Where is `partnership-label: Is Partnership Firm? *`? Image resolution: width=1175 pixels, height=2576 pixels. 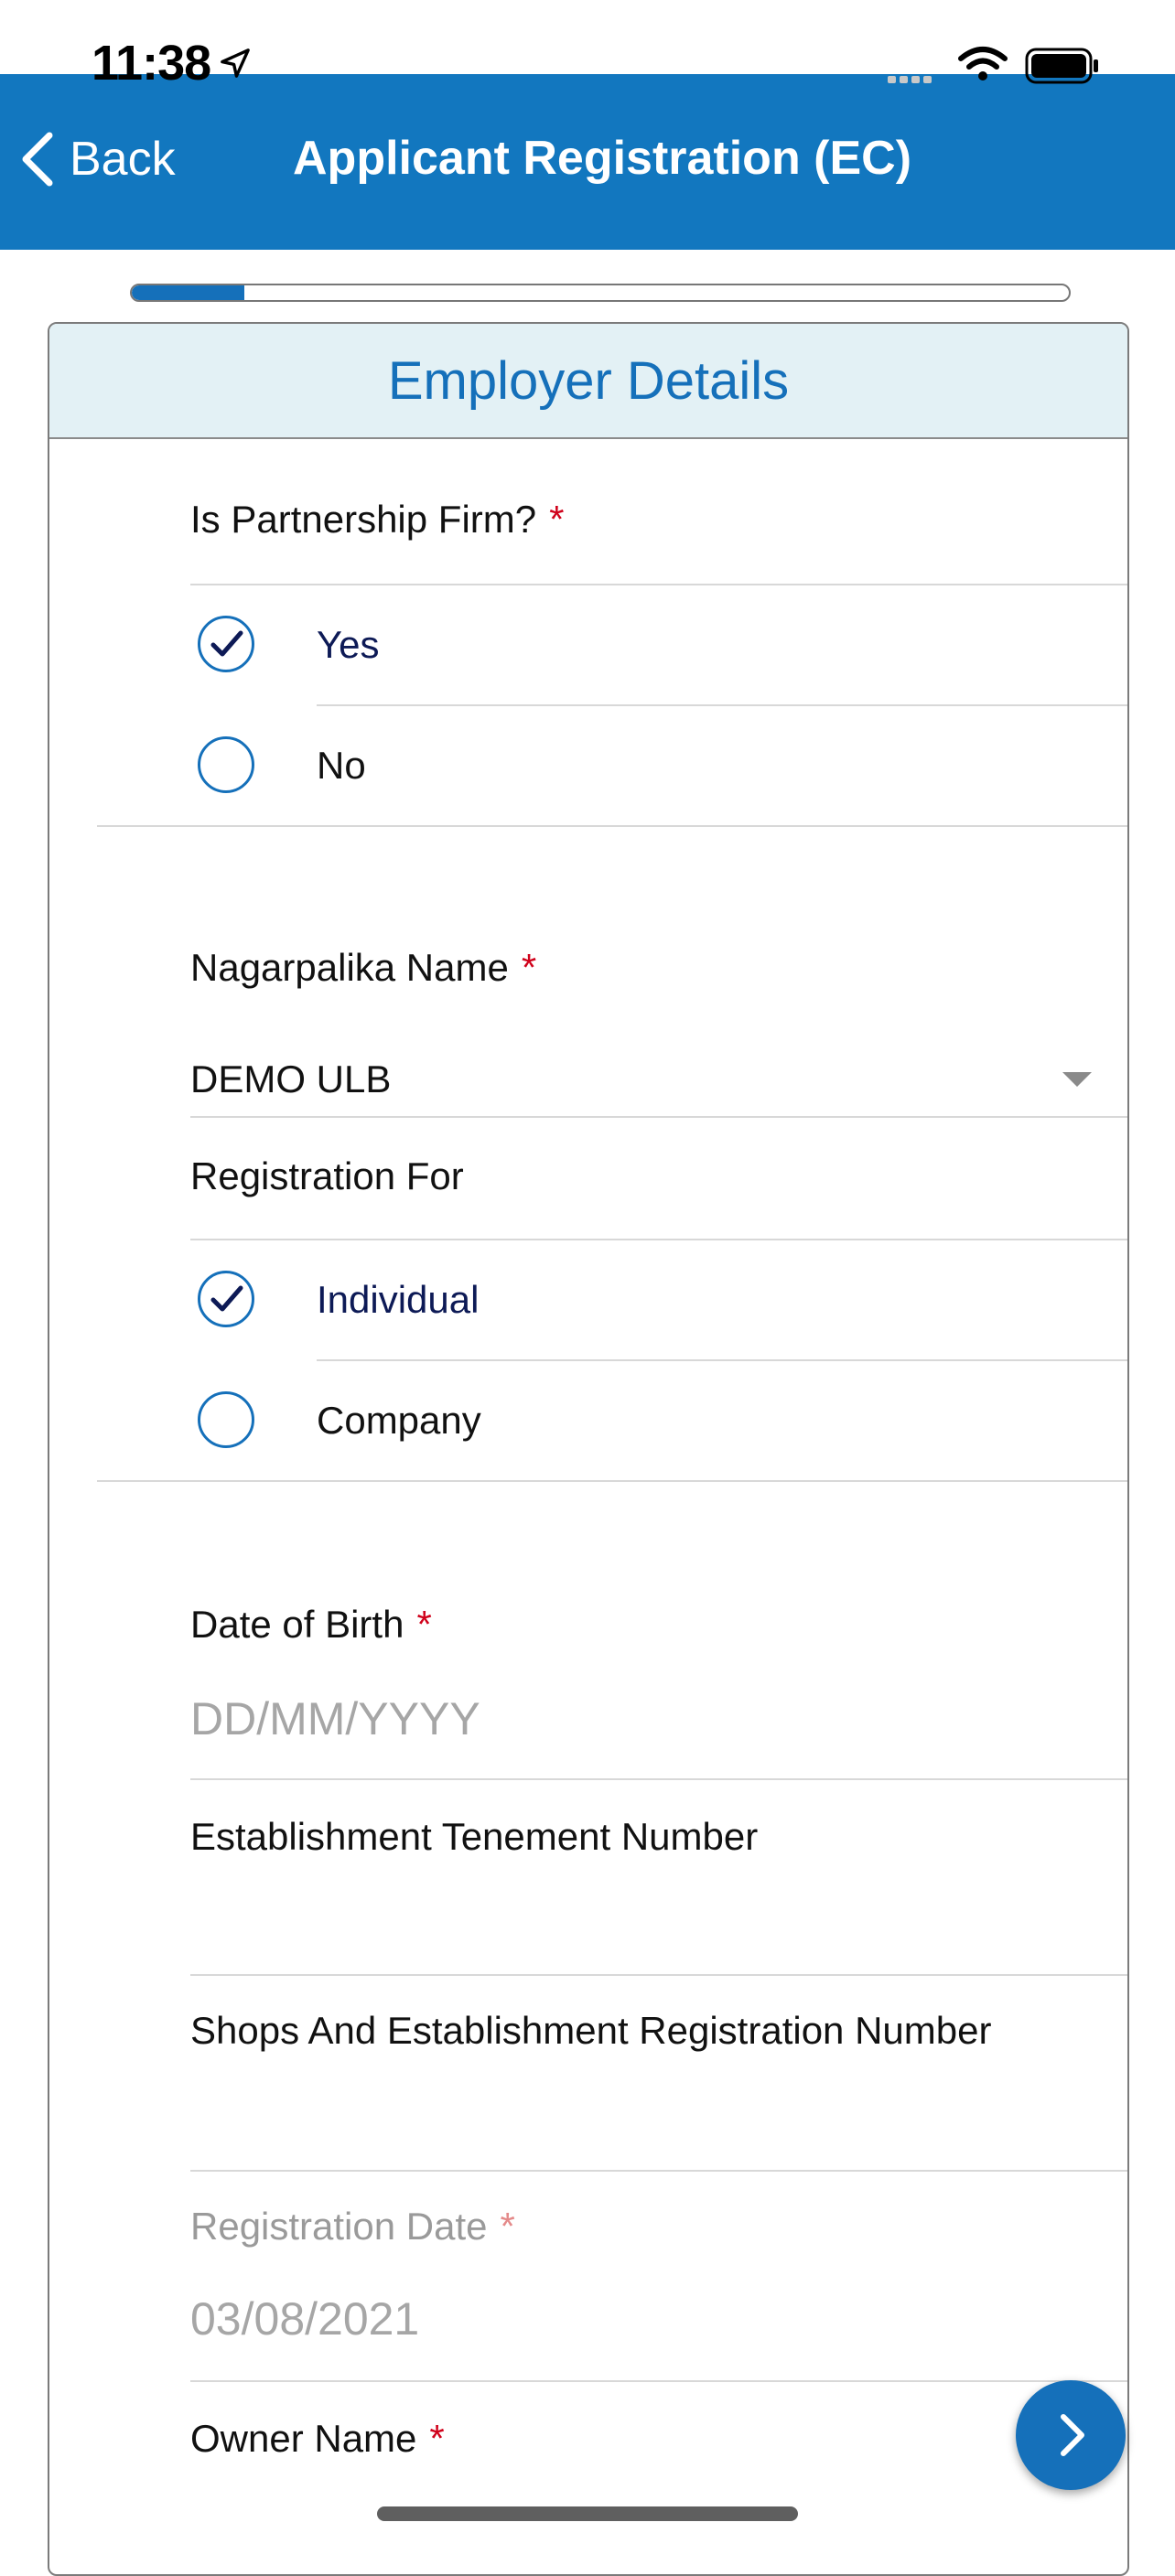
partnership-label: Is Partnership Firm? * is located at coordinates (377, 520).